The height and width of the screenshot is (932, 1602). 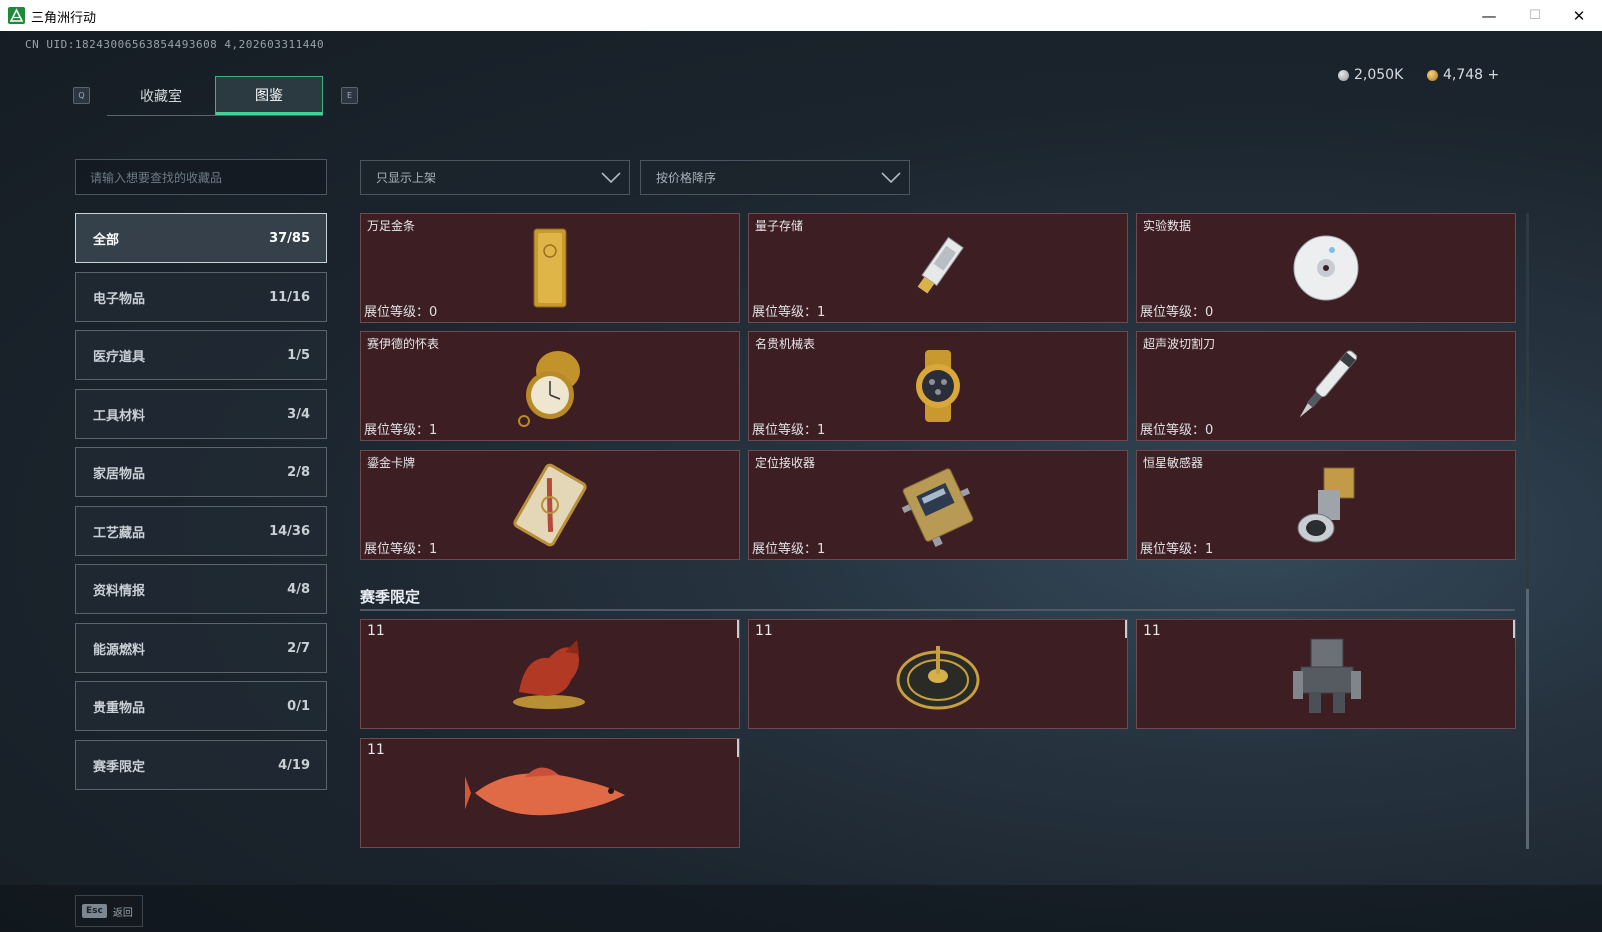 I want to click on red-fish-icon, so click(x=545, y=791).